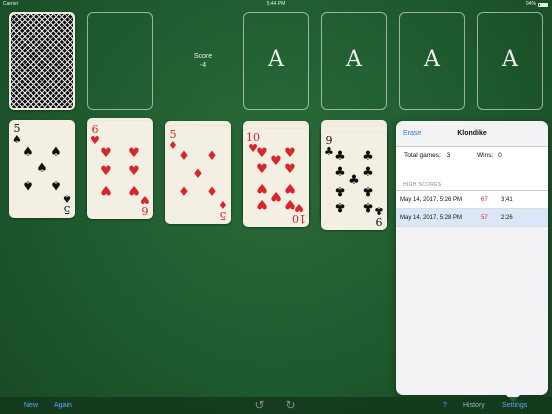  I want to click on foundation-slot-1: A, so click(276, 61).